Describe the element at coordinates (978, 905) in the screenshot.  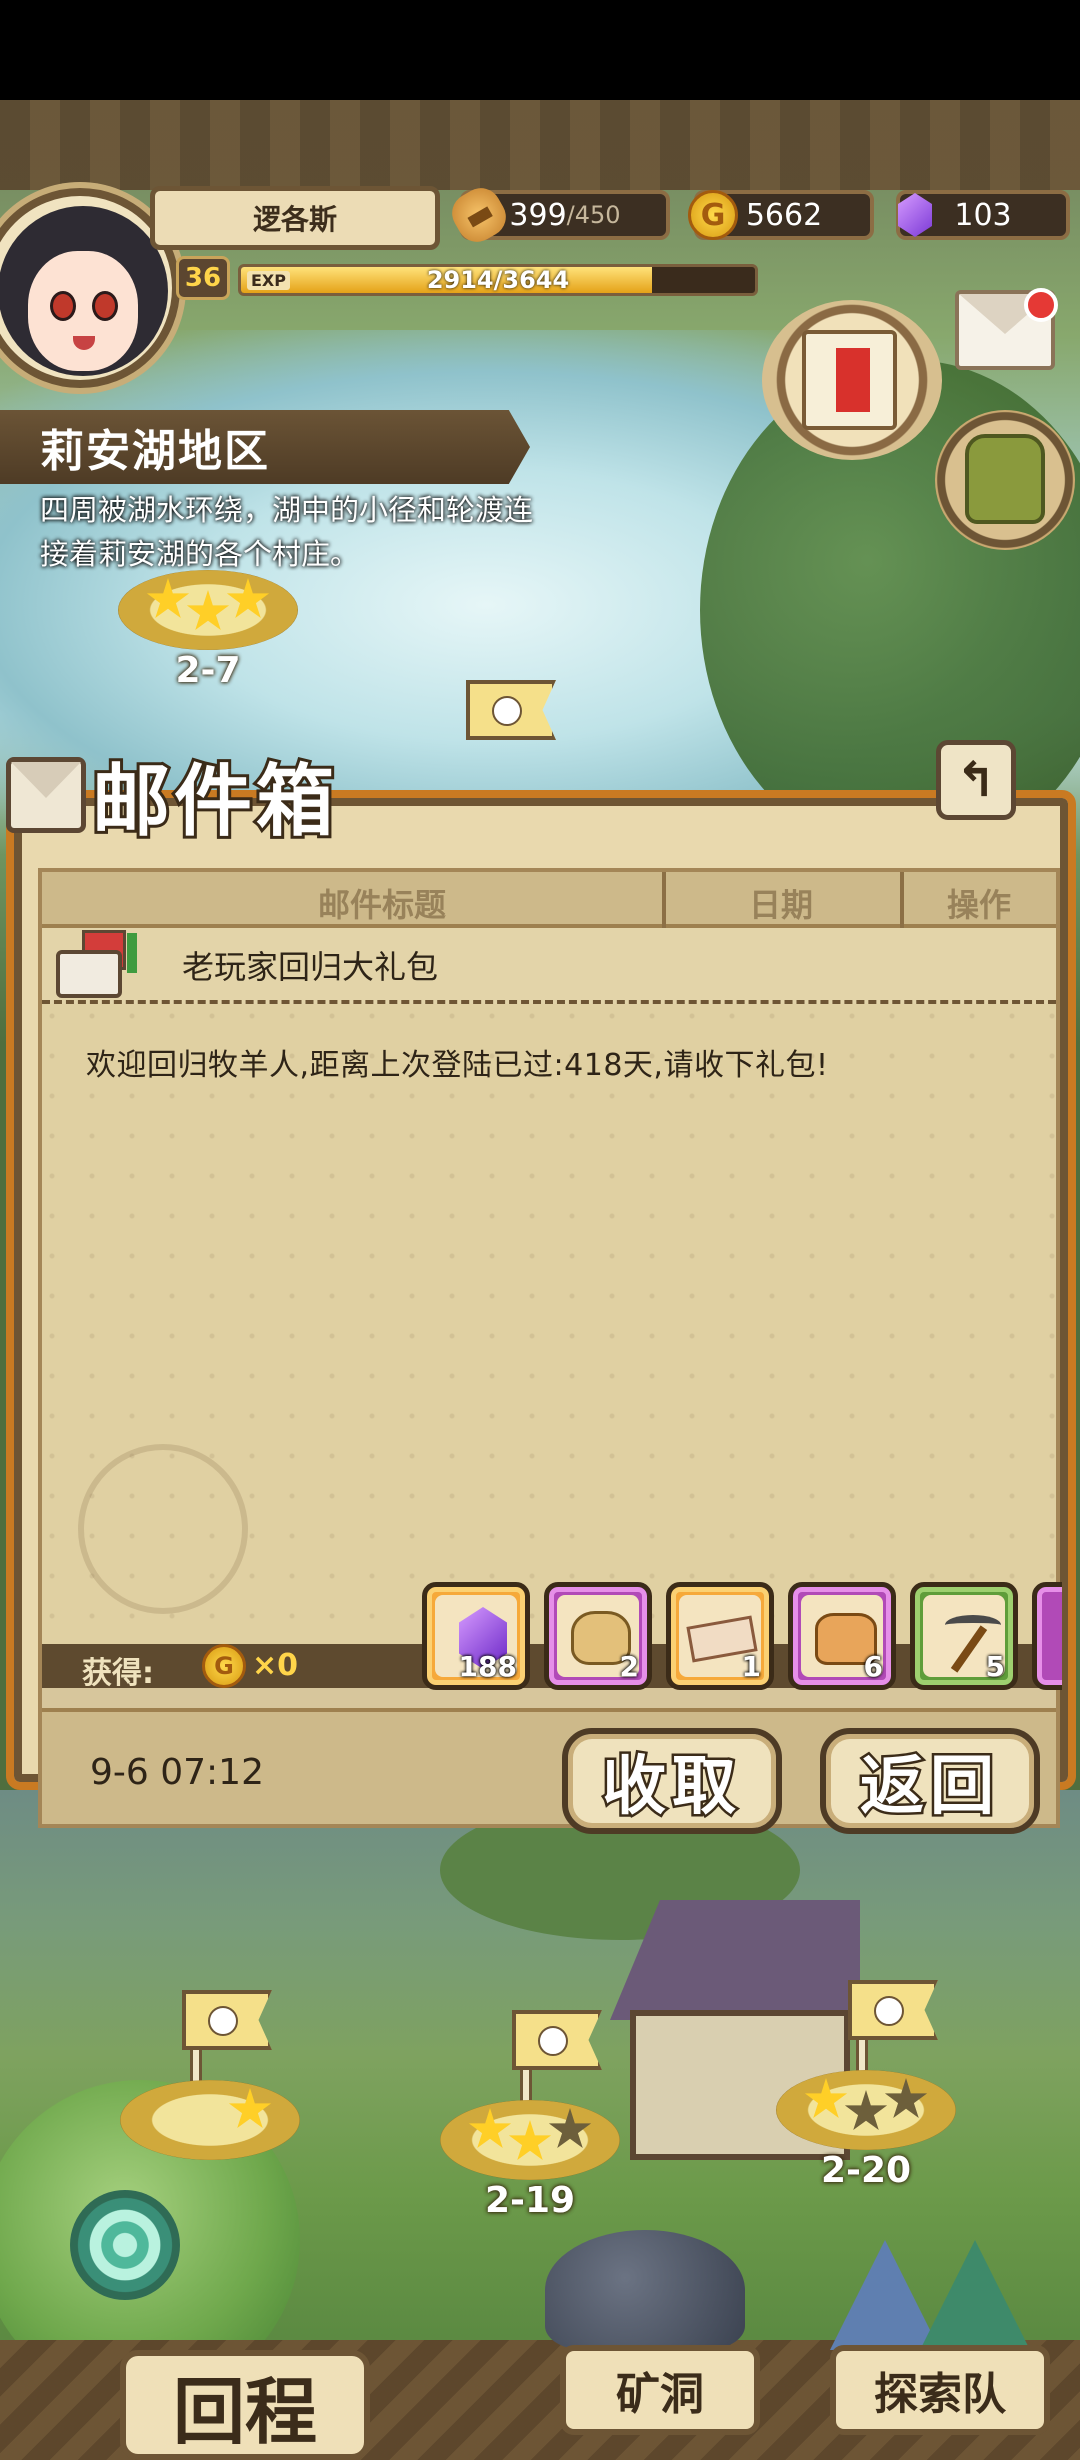
I see `column-action: 操作` at that location.